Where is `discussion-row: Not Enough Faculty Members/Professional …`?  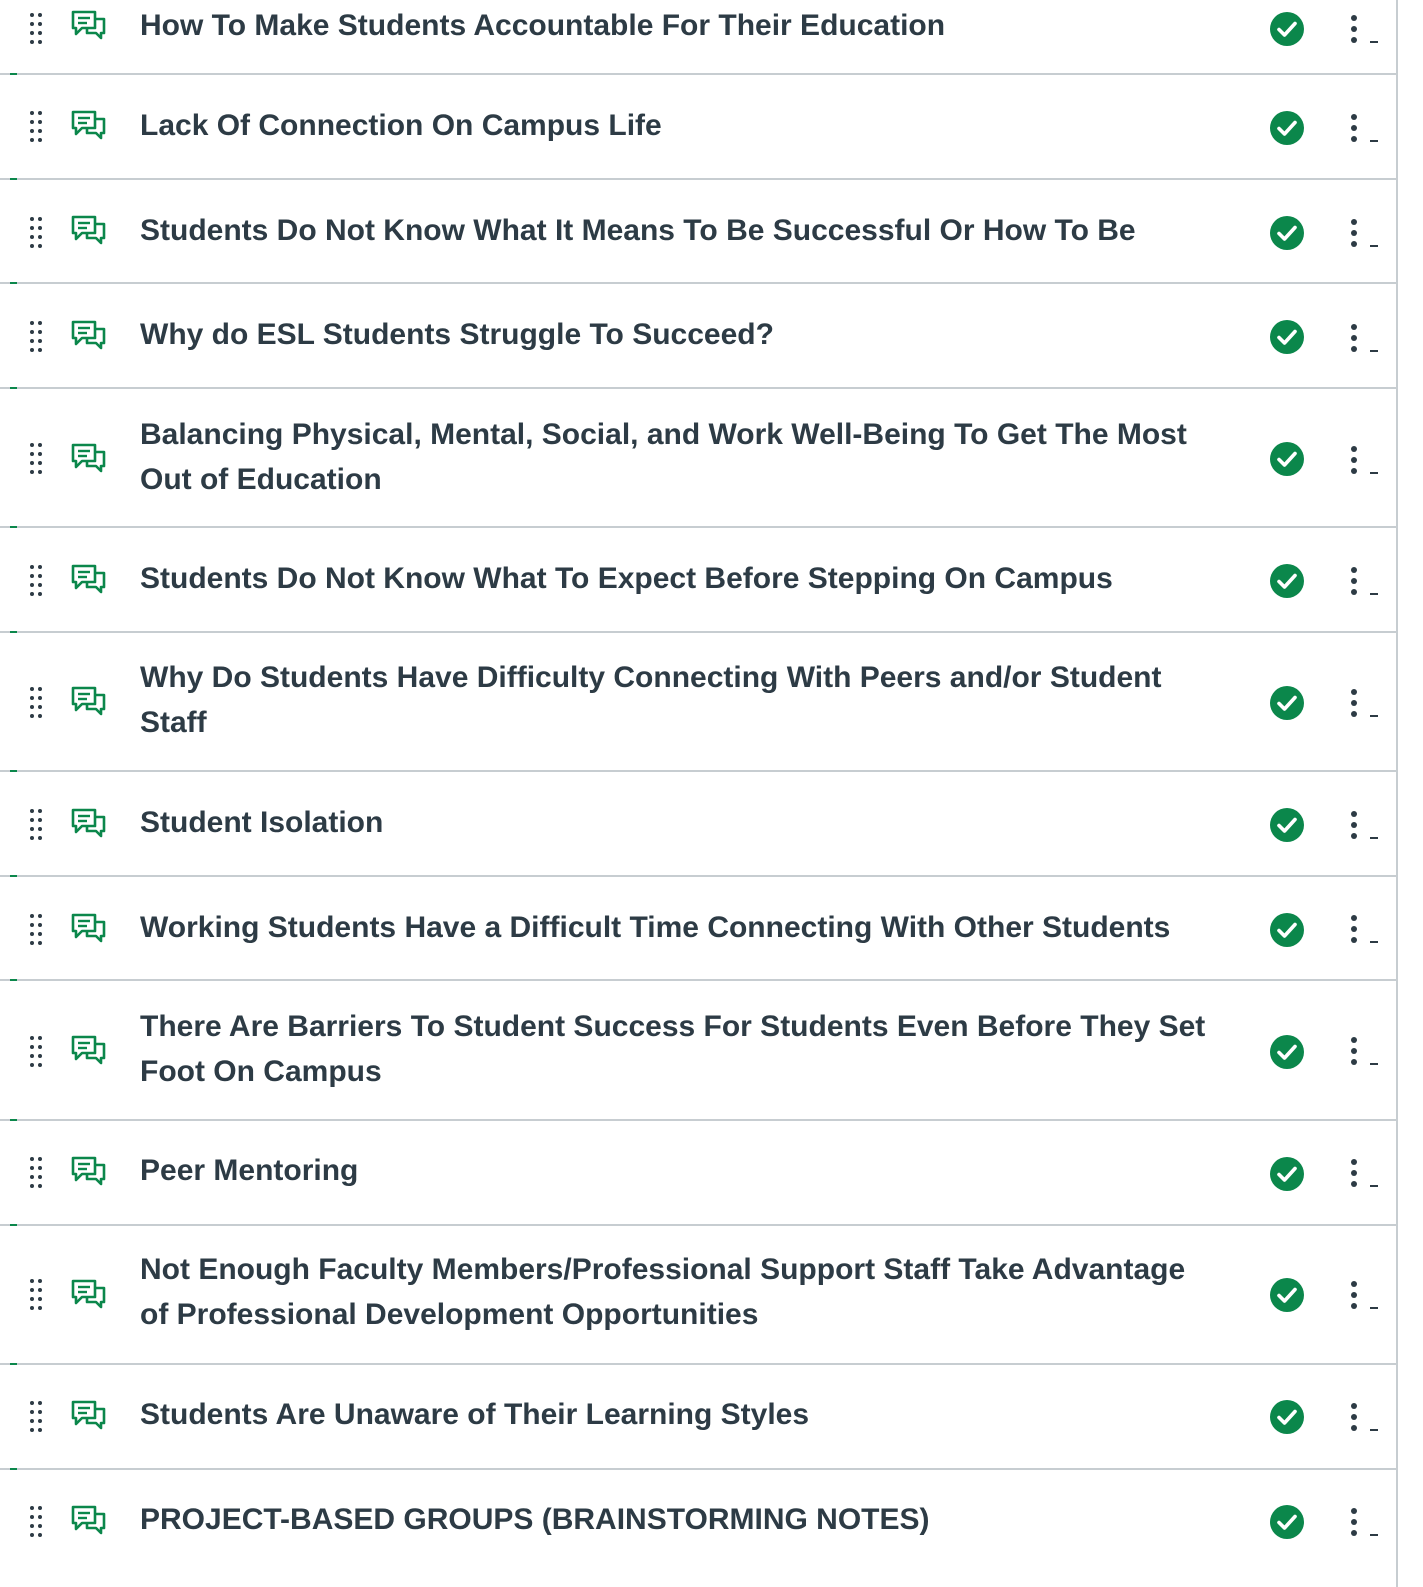
discussion-row: Not Enough Faculty Members/Professional … is located at coordinates (698, 1295).